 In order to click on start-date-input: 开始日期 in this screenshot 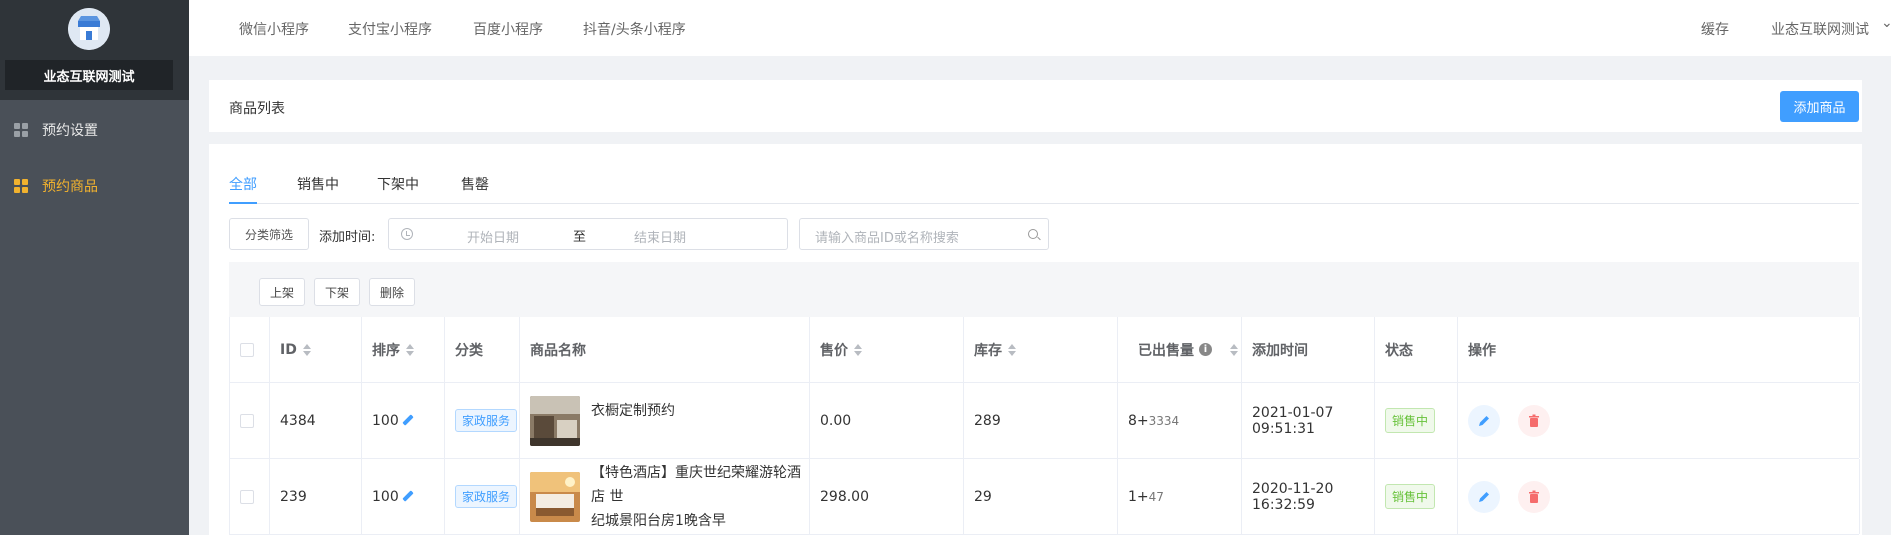, I will do `click(493, 236)`.